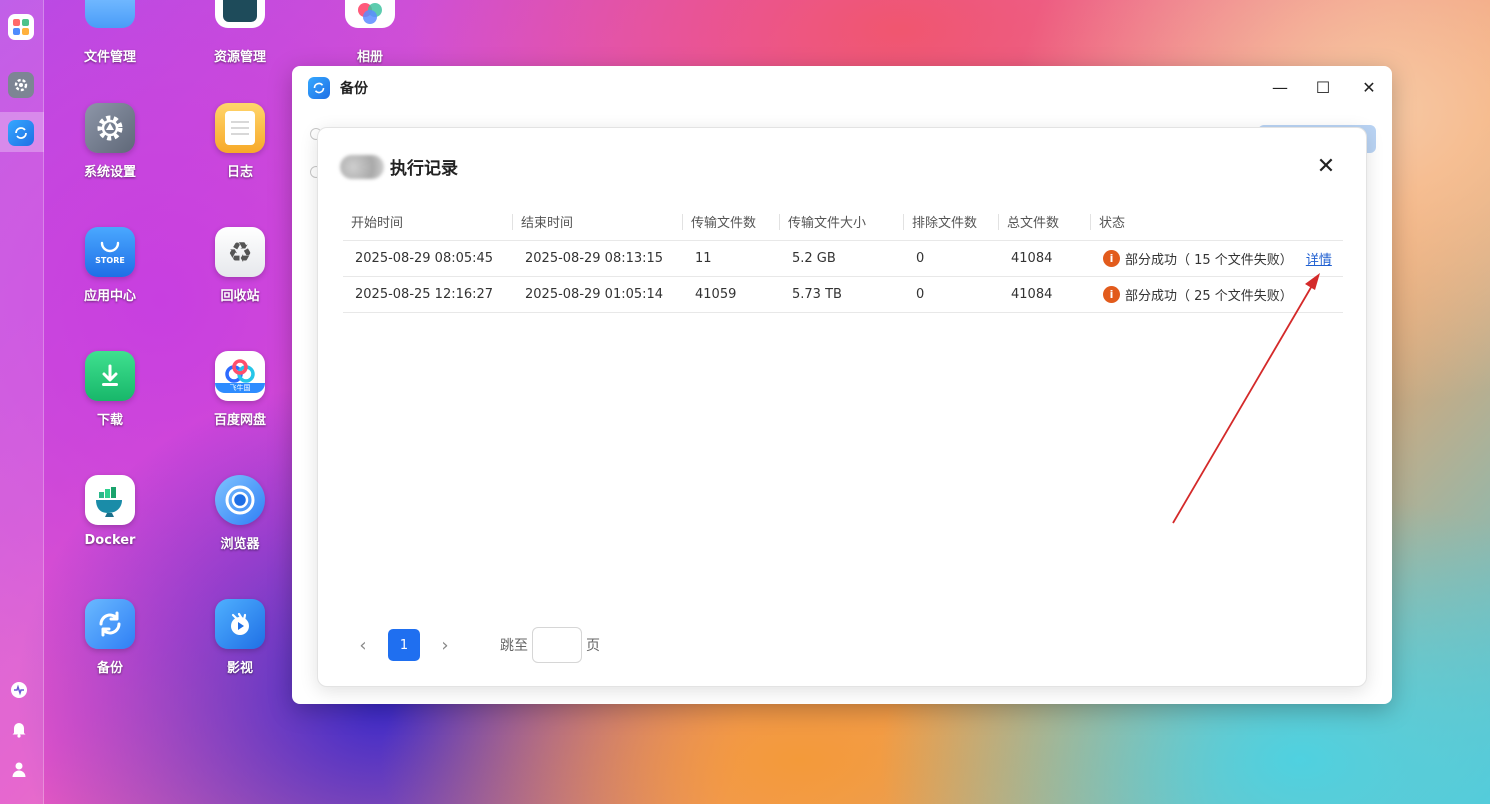 This screenshot has height=804, width=1490. What do you see at coordinates (428, 222) in the screenshot?
I see `column-header: 开始时间` at bounding box center [428, 222].